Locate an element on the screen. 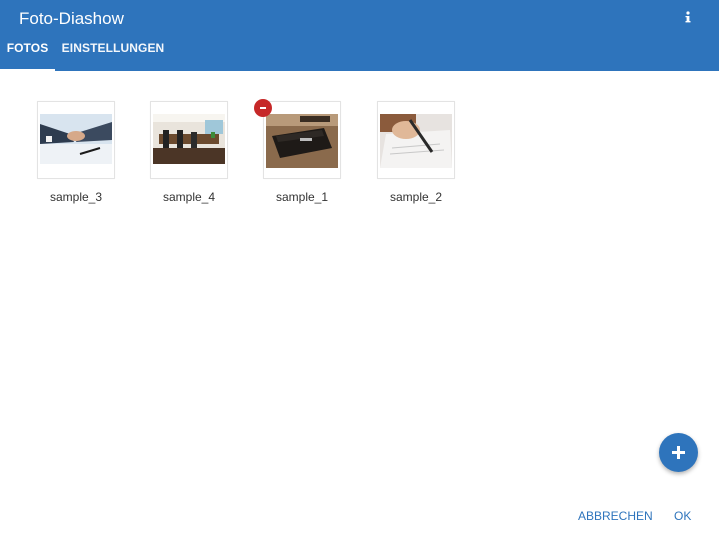 The width and height of the screenshot is (719, 535). photo-item-sample-4: sample_4 is located at coordinates (189, 156).